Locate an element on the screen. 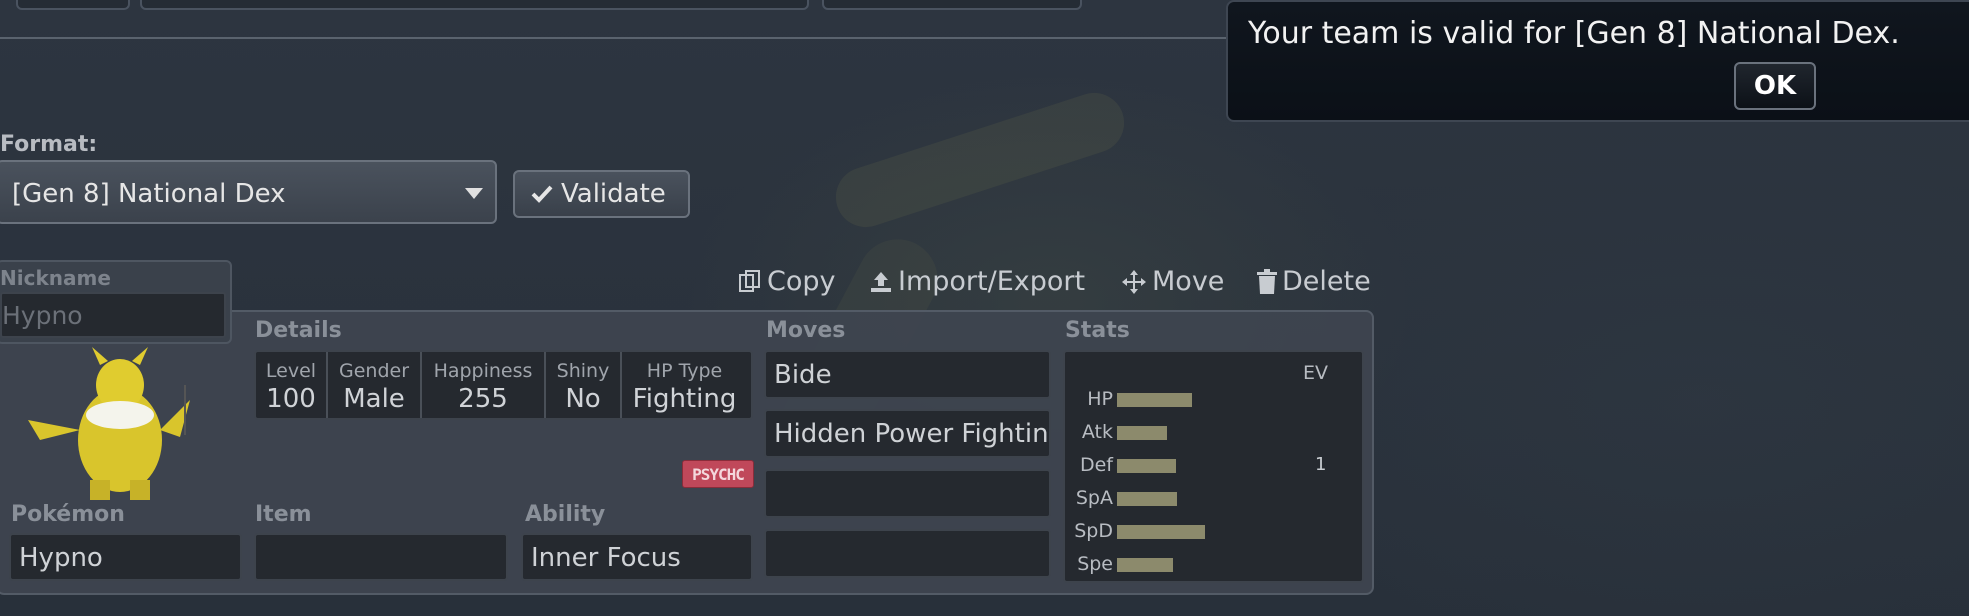  move-1-input: Bide is located at coordinates (907, 374).